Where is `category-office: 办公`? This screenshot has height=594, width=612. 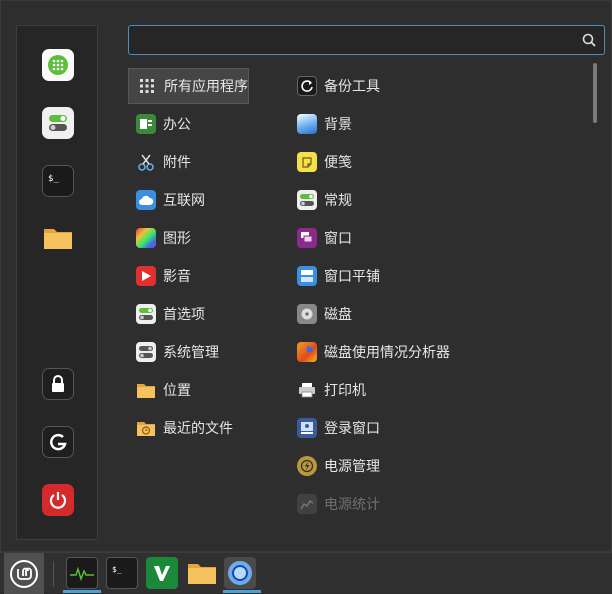
category-office: 办公 is located at coordinates (208, 124).